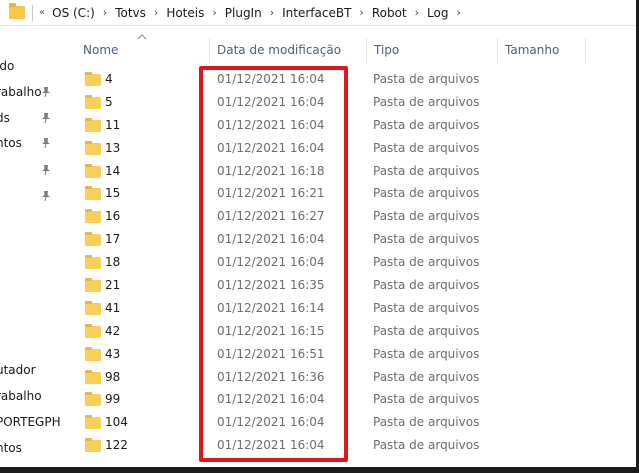  Describe the element at coordinates (357, 377) in the screenshot. I see `table-row: 98 01/12/2021 16:36 Pasta de arquivos` at that location.